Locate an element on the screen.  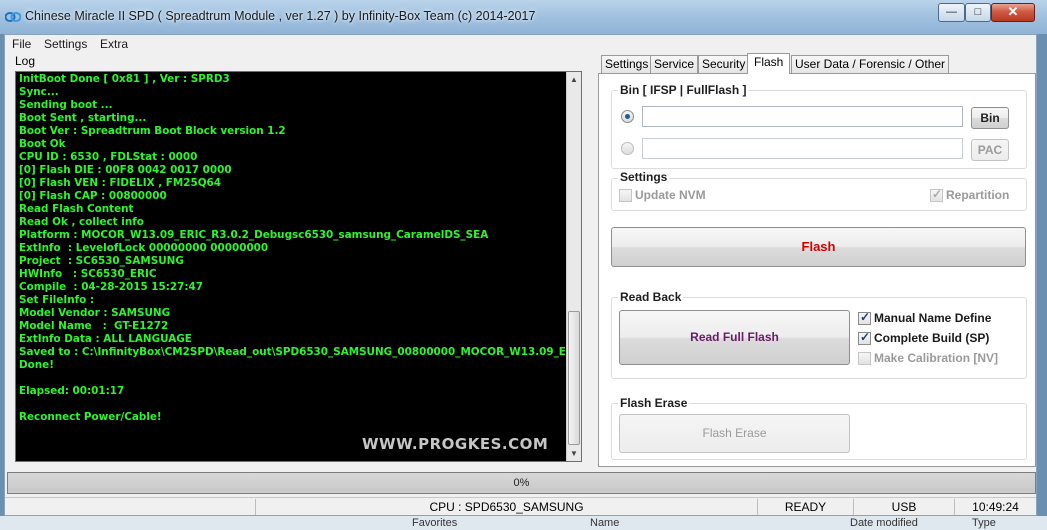
manual-name-define-checkbox: ✓ is located at coordinates (864, 317).